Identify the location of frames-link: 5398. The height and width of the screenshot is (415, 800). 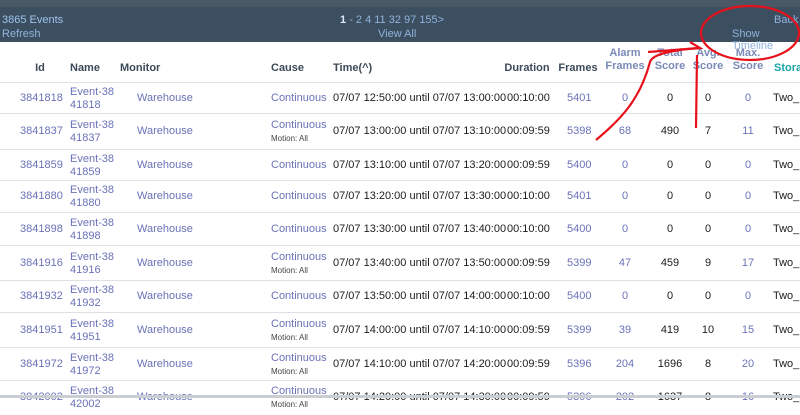
(579, 131).